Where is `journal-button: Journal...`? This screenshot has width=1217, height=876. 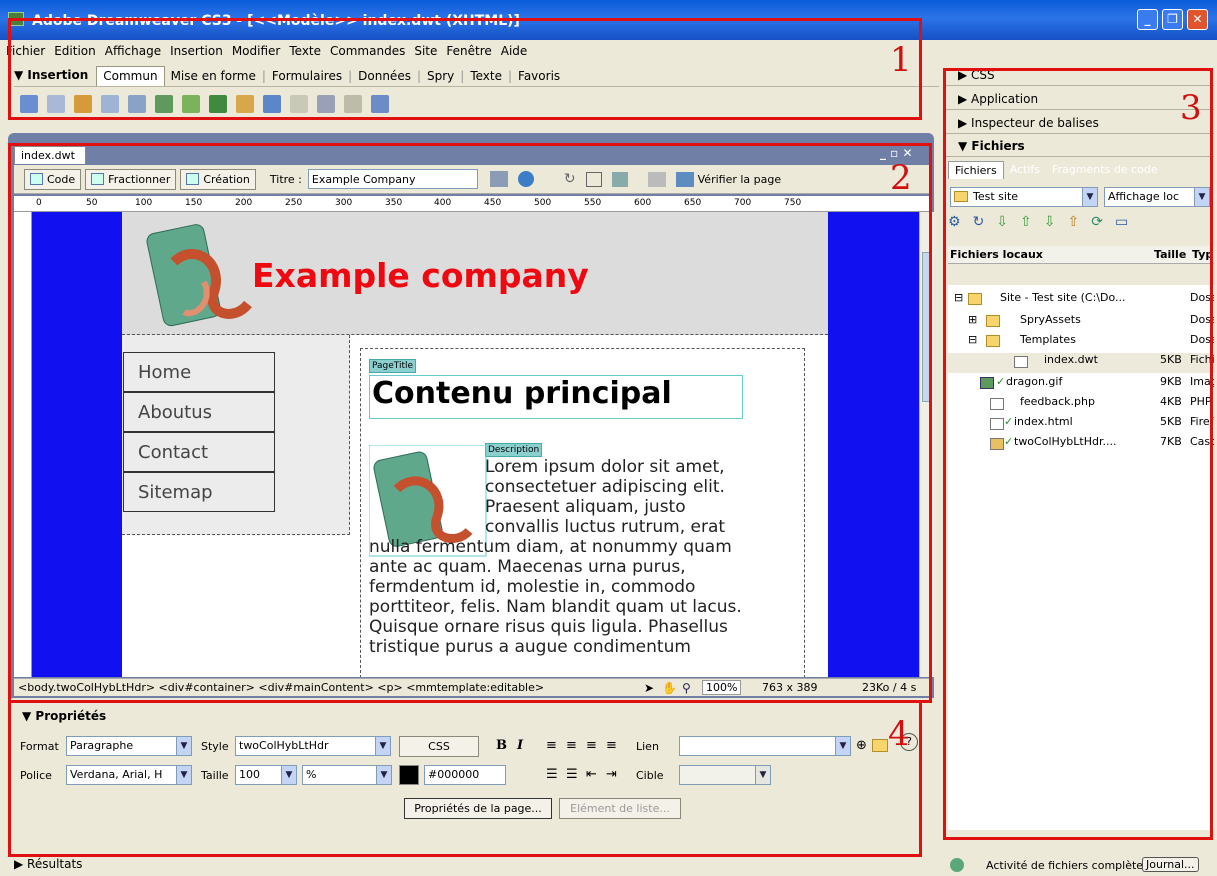 journal-button: Journal... is located at coordinates (1170, 864).